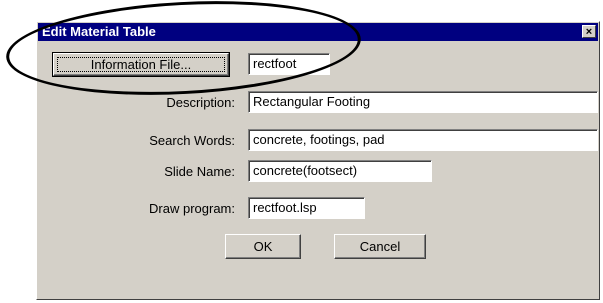 The height and width of the screenshot is (303, 603). What do you see at coordinates (340, 171) in the screenshot?
I see `slide-name-field: concrete(footsect)` at bounding box center [340, 171].